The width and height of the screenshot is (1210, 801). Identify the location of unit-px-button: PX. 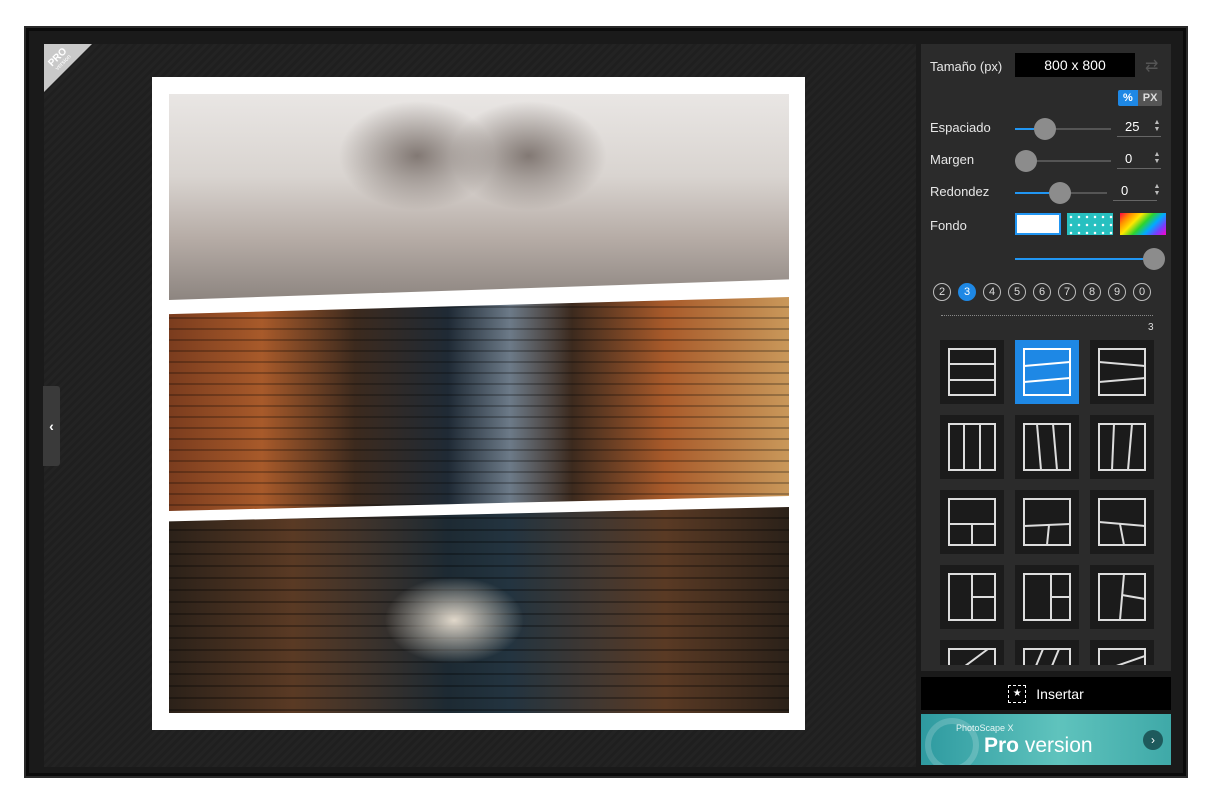
(1150, 98).